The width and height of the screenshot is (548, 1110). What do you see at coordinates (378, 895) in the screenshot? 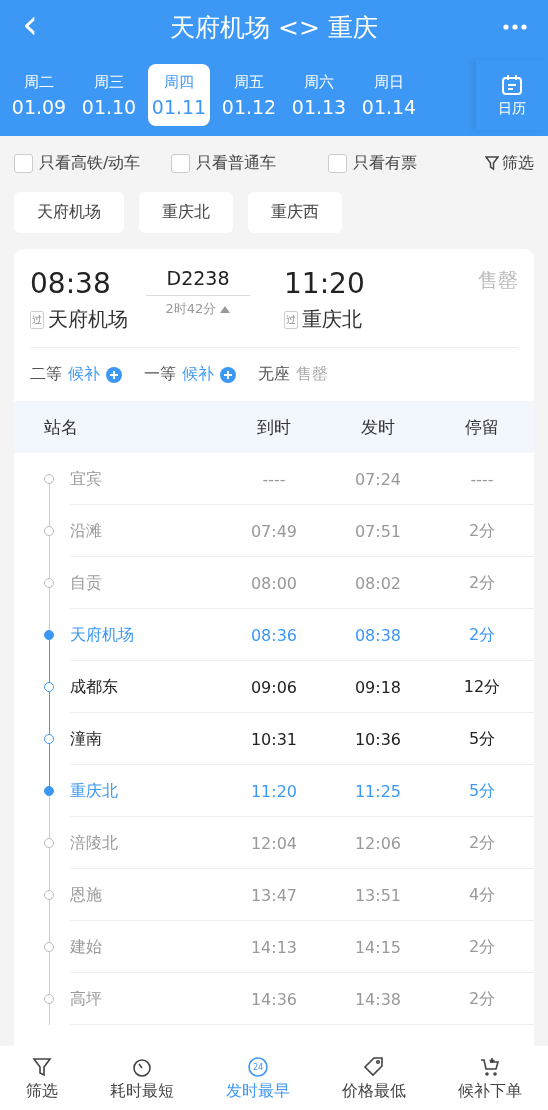
I see `depart-time-cell-text: 13:51` at bounding box center [378, 895].